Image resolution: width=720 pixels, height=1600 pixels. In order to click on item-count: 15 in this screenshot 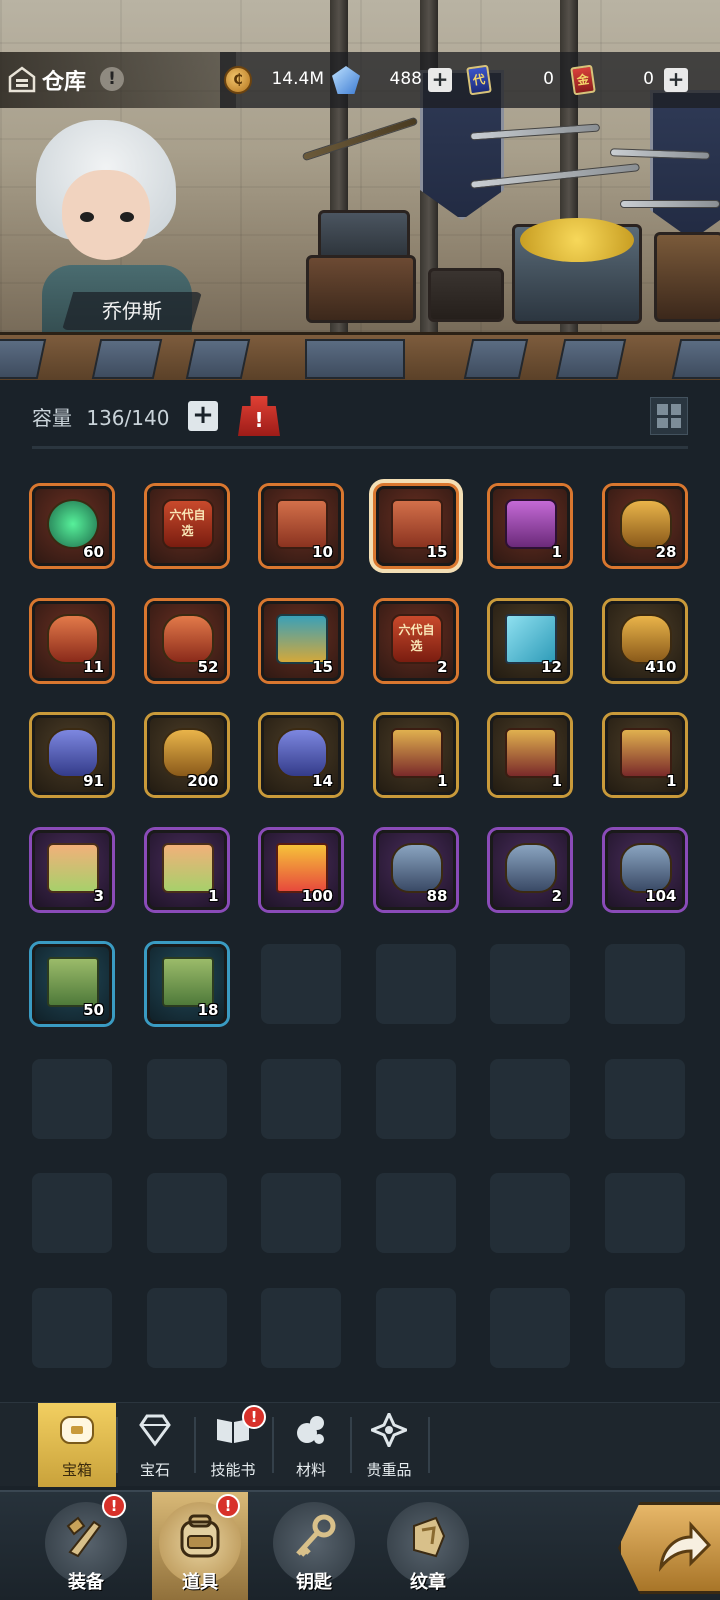, I will do `click(437, 552)`.